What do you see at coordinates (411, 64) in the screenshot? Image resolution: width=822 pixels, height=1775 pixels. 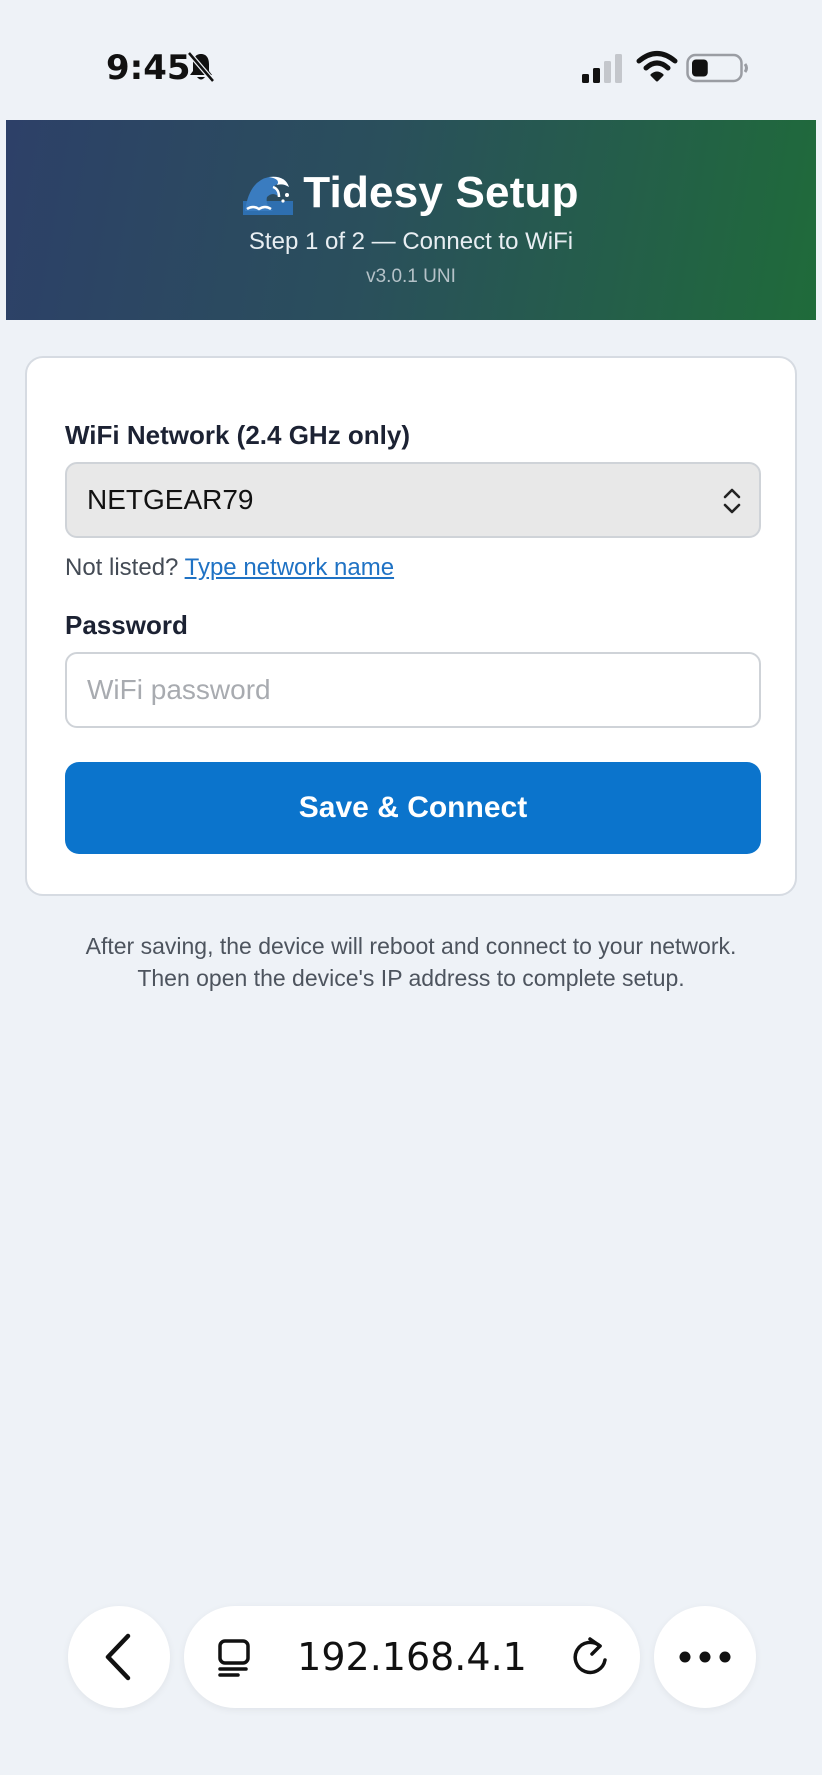 I see `status-bar: 9:45` at bounding box center [411, 64].